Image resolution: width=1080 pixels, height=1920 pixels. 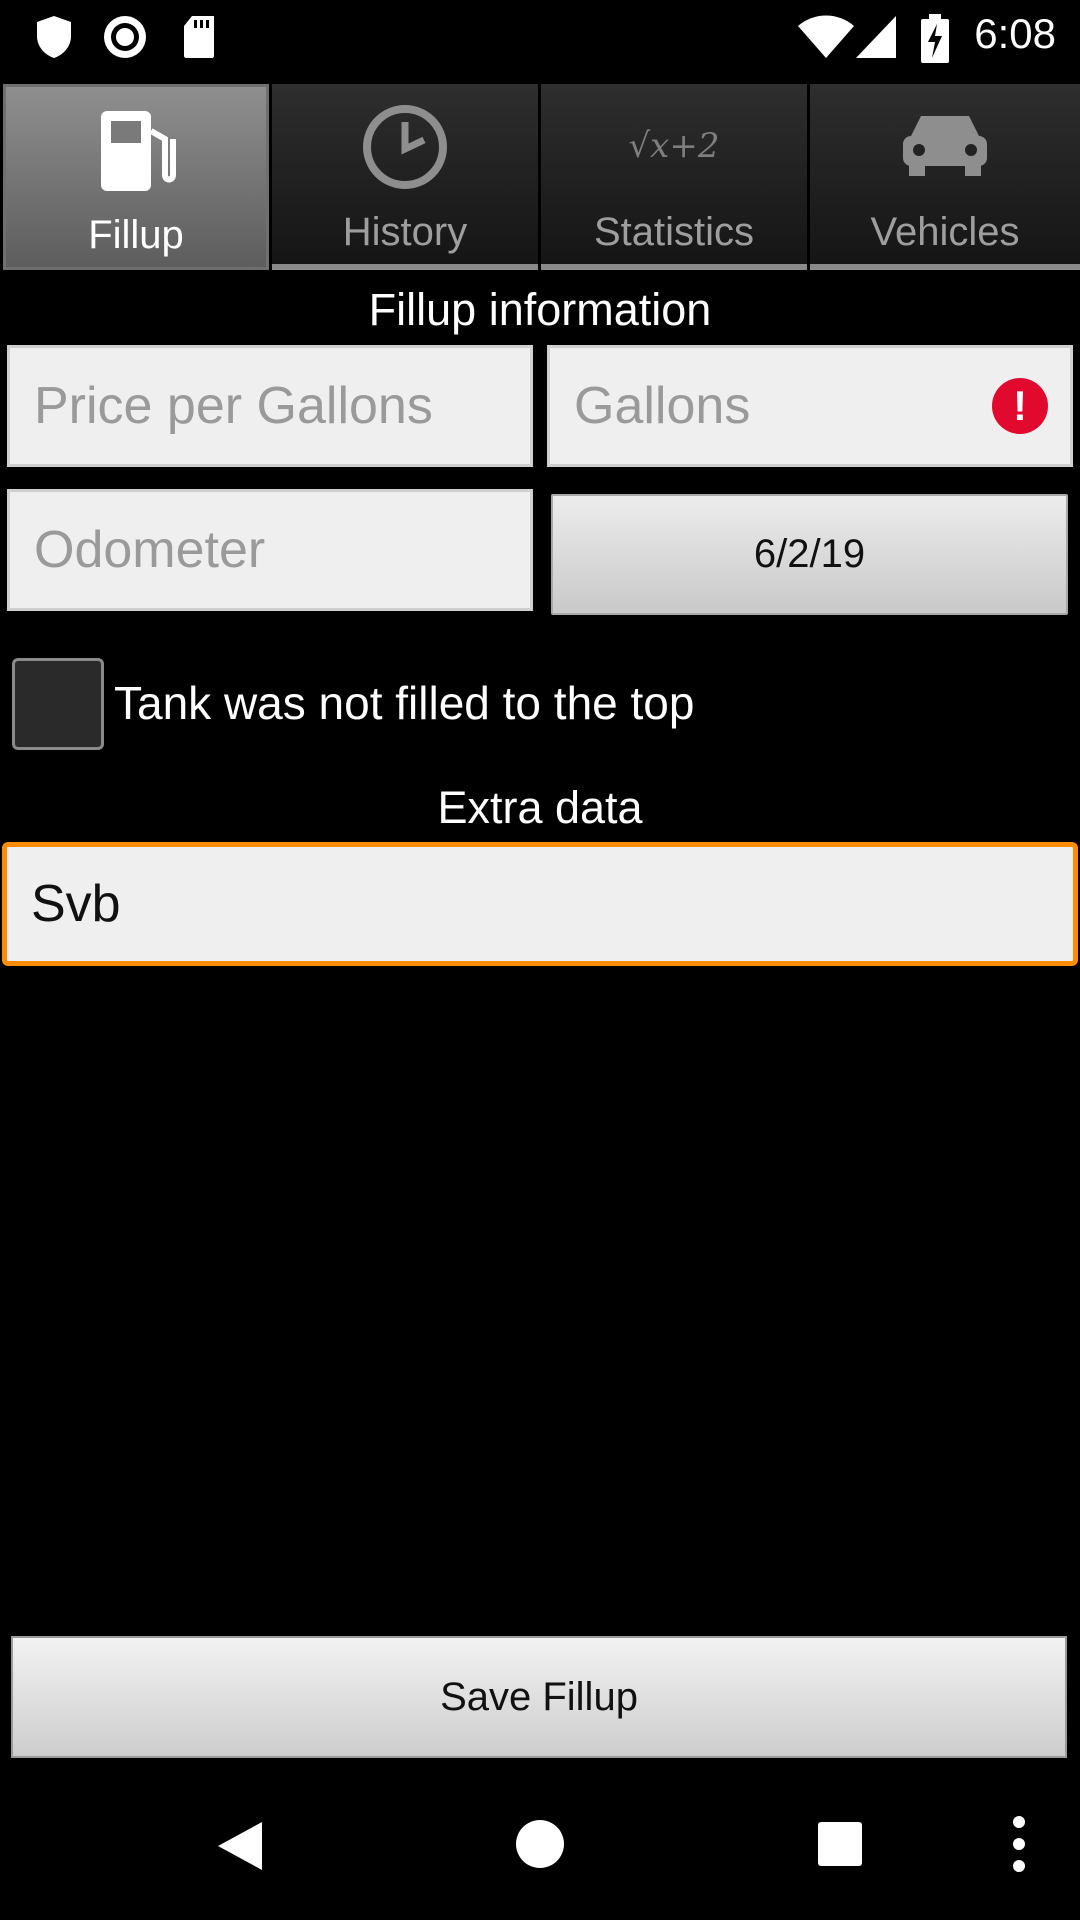 I want to click on tab-history: History, so click(x=405, y=177).